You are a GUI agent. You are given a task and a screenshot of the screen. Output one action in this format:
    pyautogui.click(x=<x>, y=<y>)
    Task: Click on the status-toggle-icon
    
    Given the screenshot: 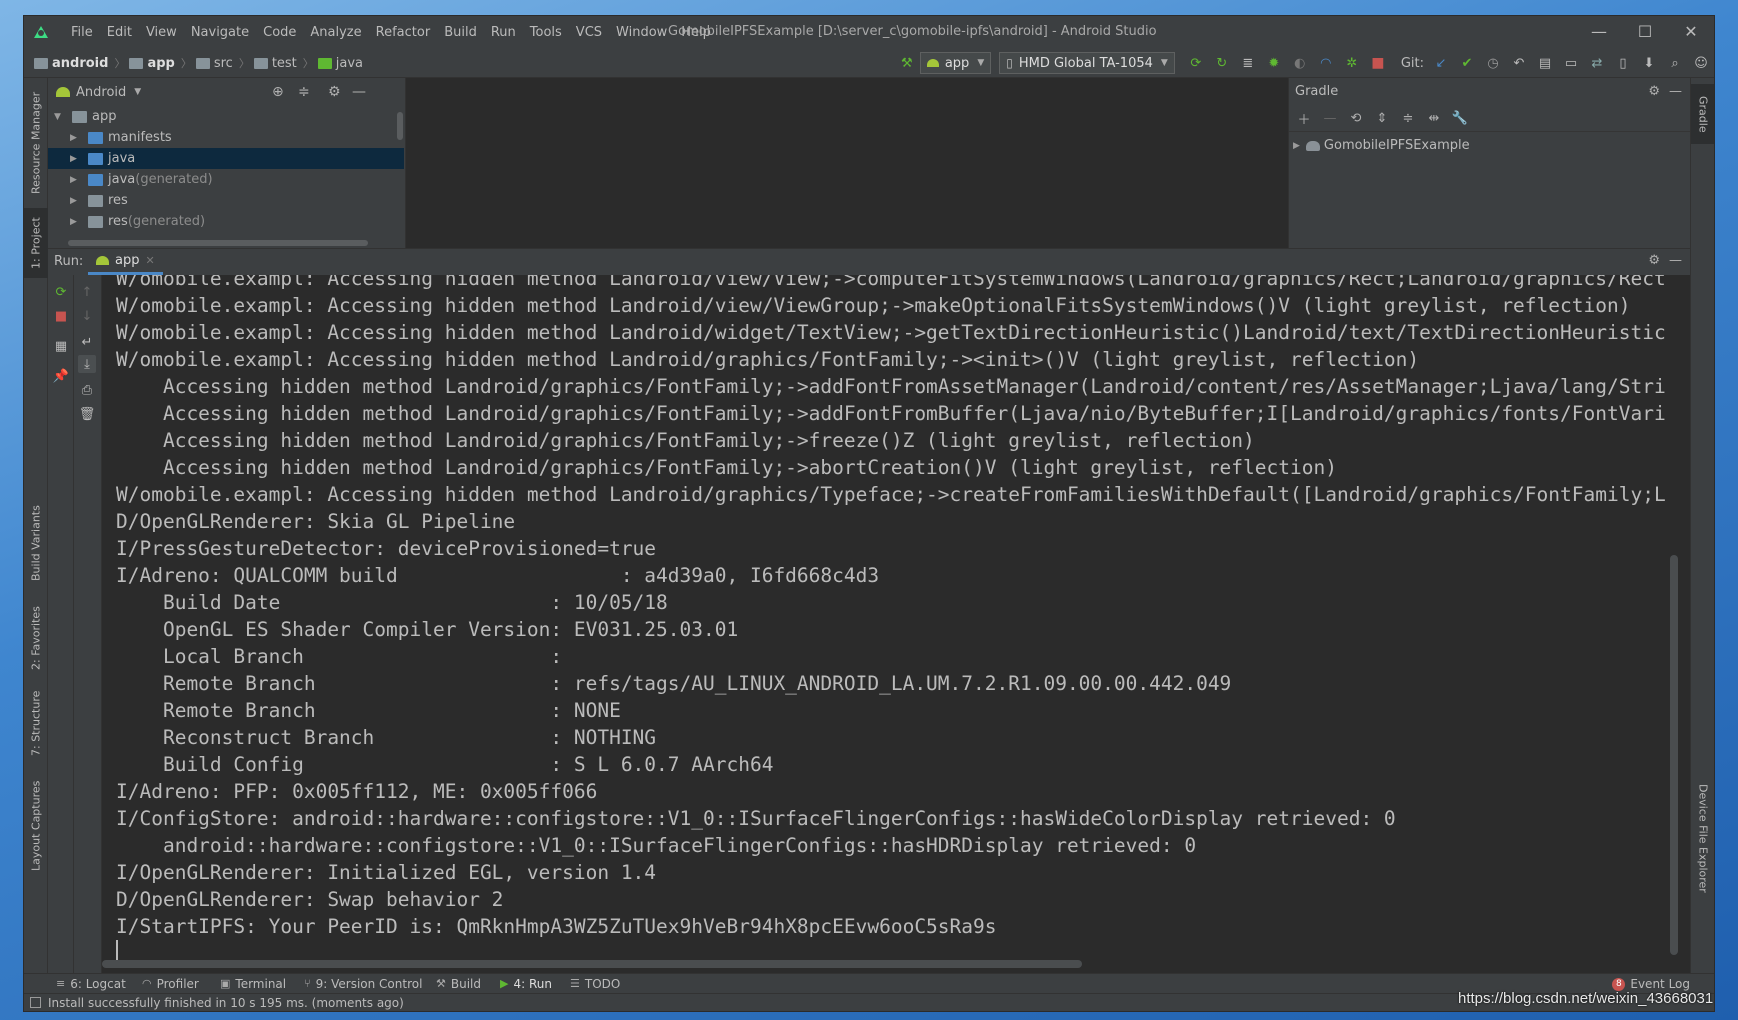 What is the action you would take?
    pyautogui.click(x=35, y=1002)
    